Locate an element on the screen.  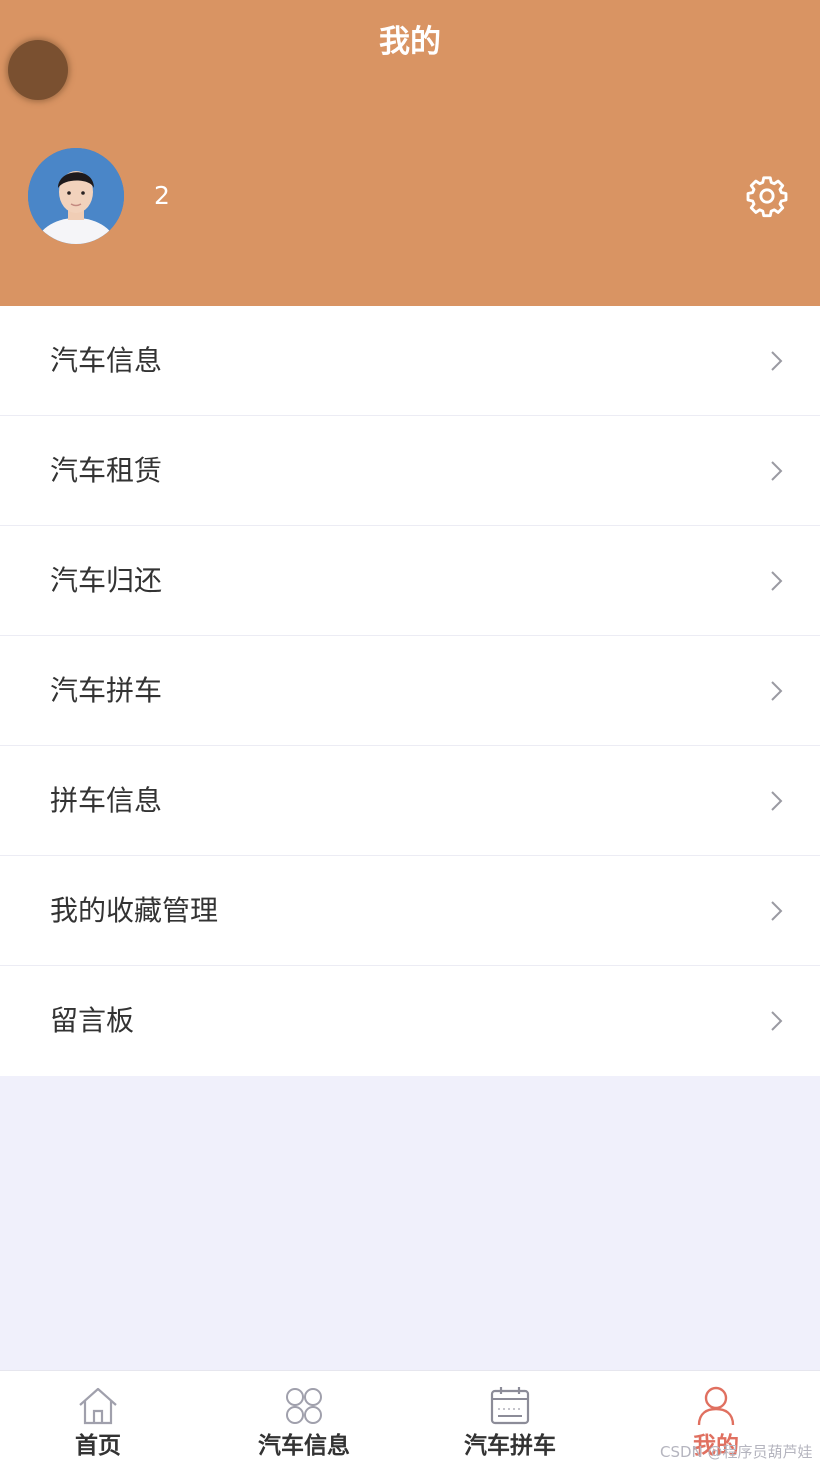
user-icon is located at coordinates (716, 1406).